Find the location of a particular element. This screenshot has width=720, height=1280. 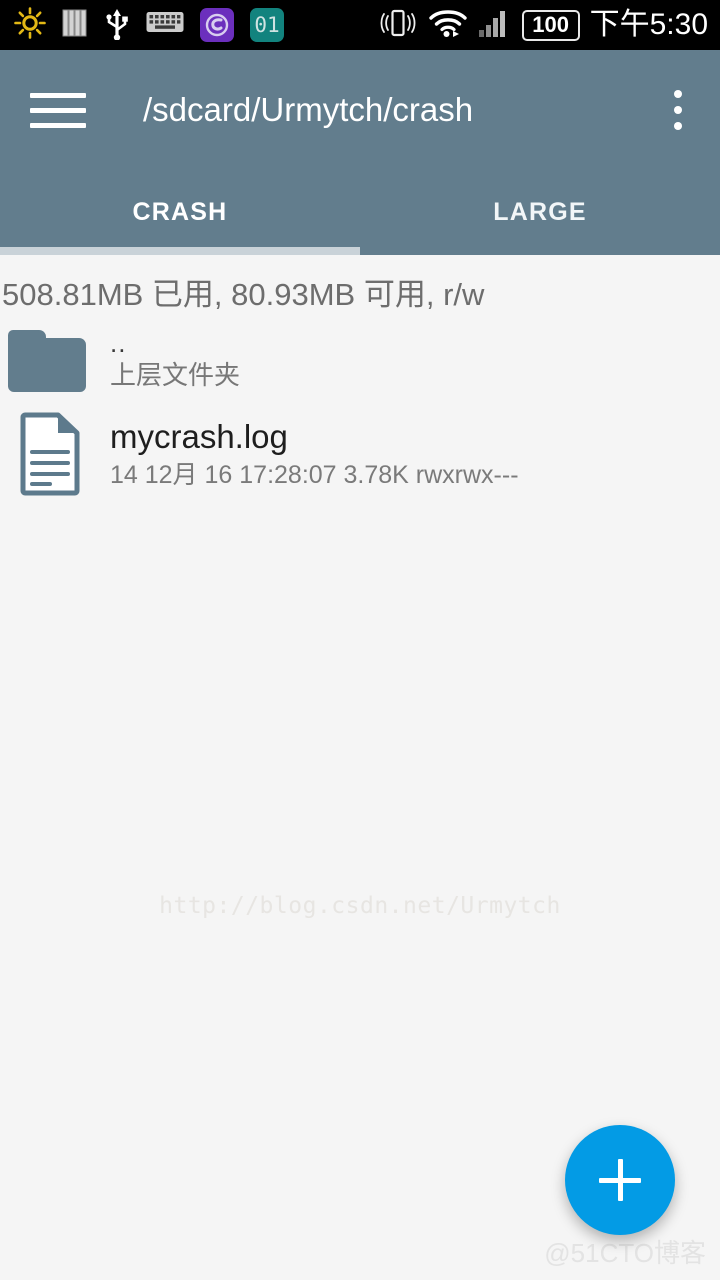

parent-folder-name: .. is located at coordinates (118, 343).